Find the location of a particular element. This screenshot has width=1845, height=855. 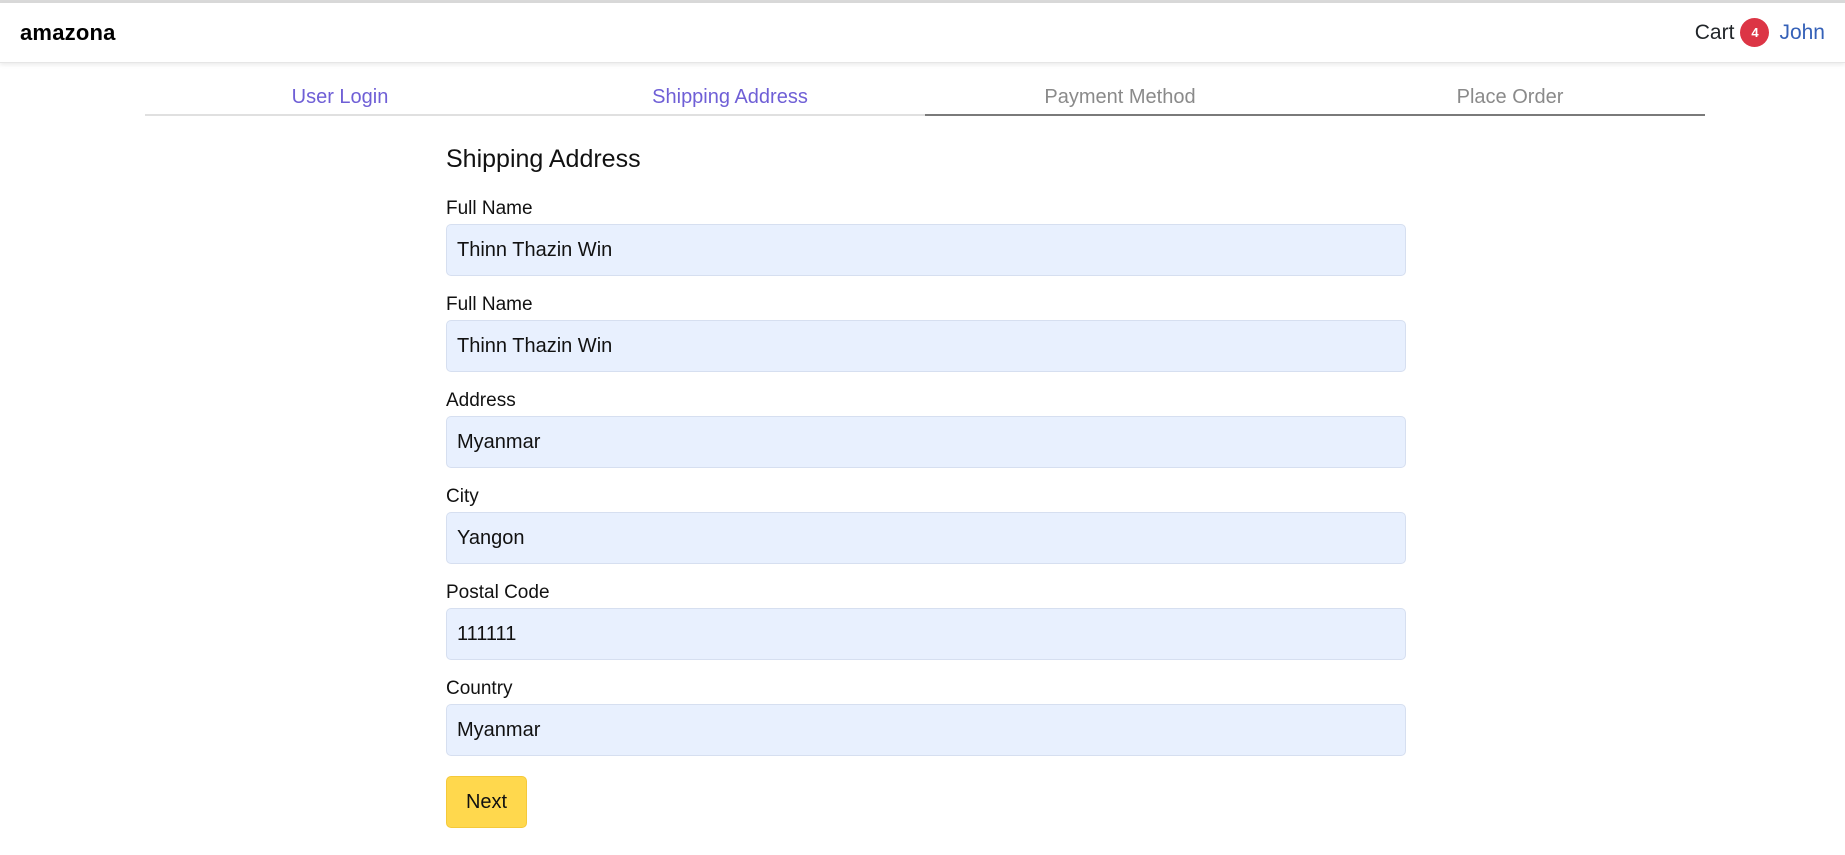

city-input is located at coordinates (926, 538).